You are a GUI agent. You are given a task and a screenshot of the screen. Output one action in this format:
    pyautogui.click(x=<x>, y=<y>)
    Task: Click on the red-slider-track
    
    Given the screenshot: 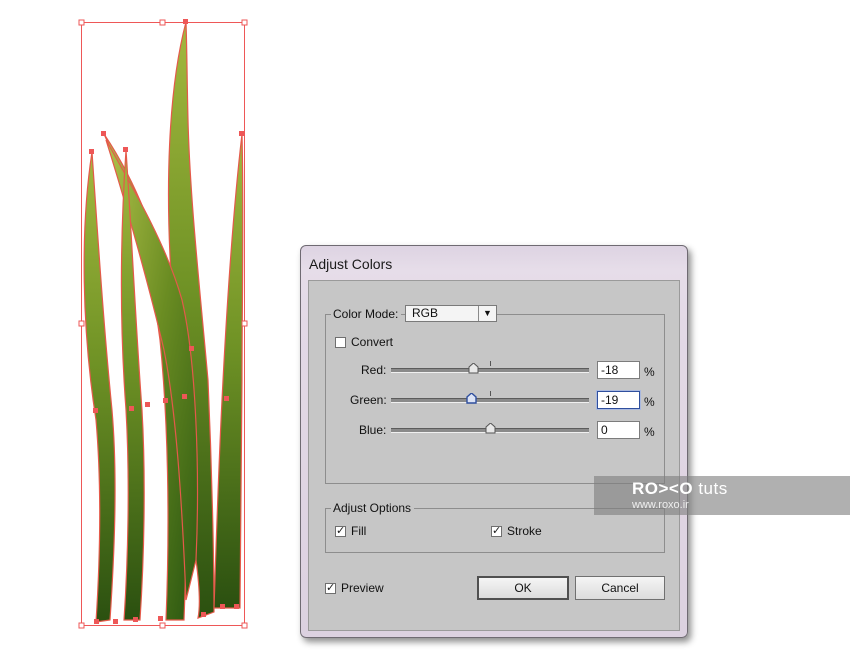 What is the action you would take?
    pyautogui.click(x=490, y=370)
    